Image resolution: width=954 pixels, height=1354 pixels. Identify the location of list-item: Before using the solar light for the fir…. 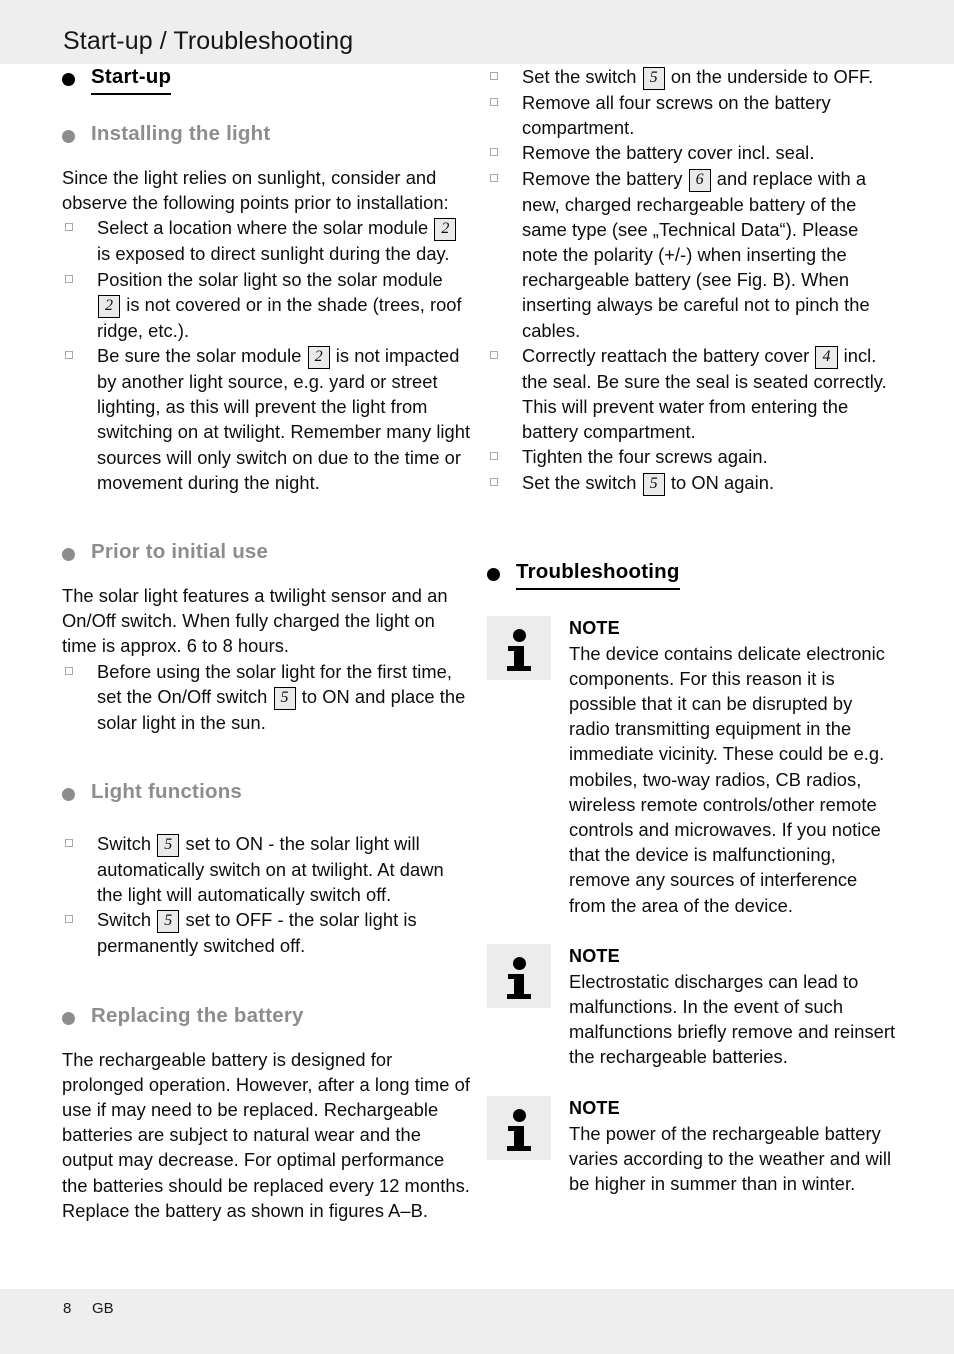
(266, 697).